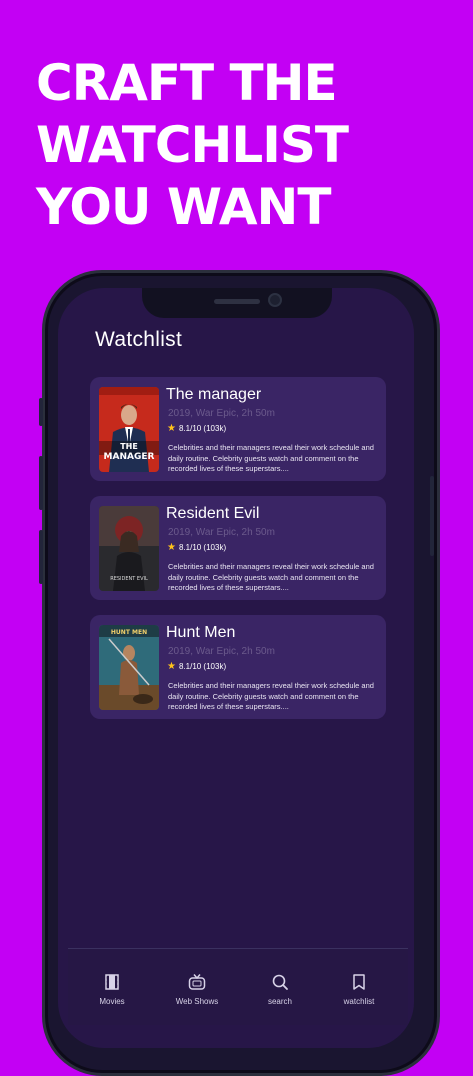 This screenshot has height=1076, width=473. I want to click on movie-title: The manager, so click(214, 394).